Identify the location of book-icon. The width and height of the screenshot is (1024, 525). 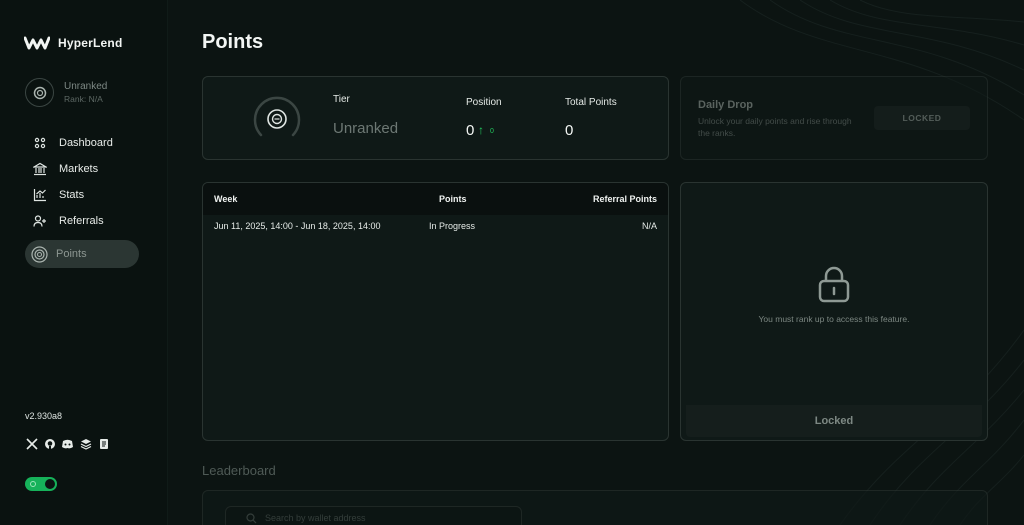
(103, 443).